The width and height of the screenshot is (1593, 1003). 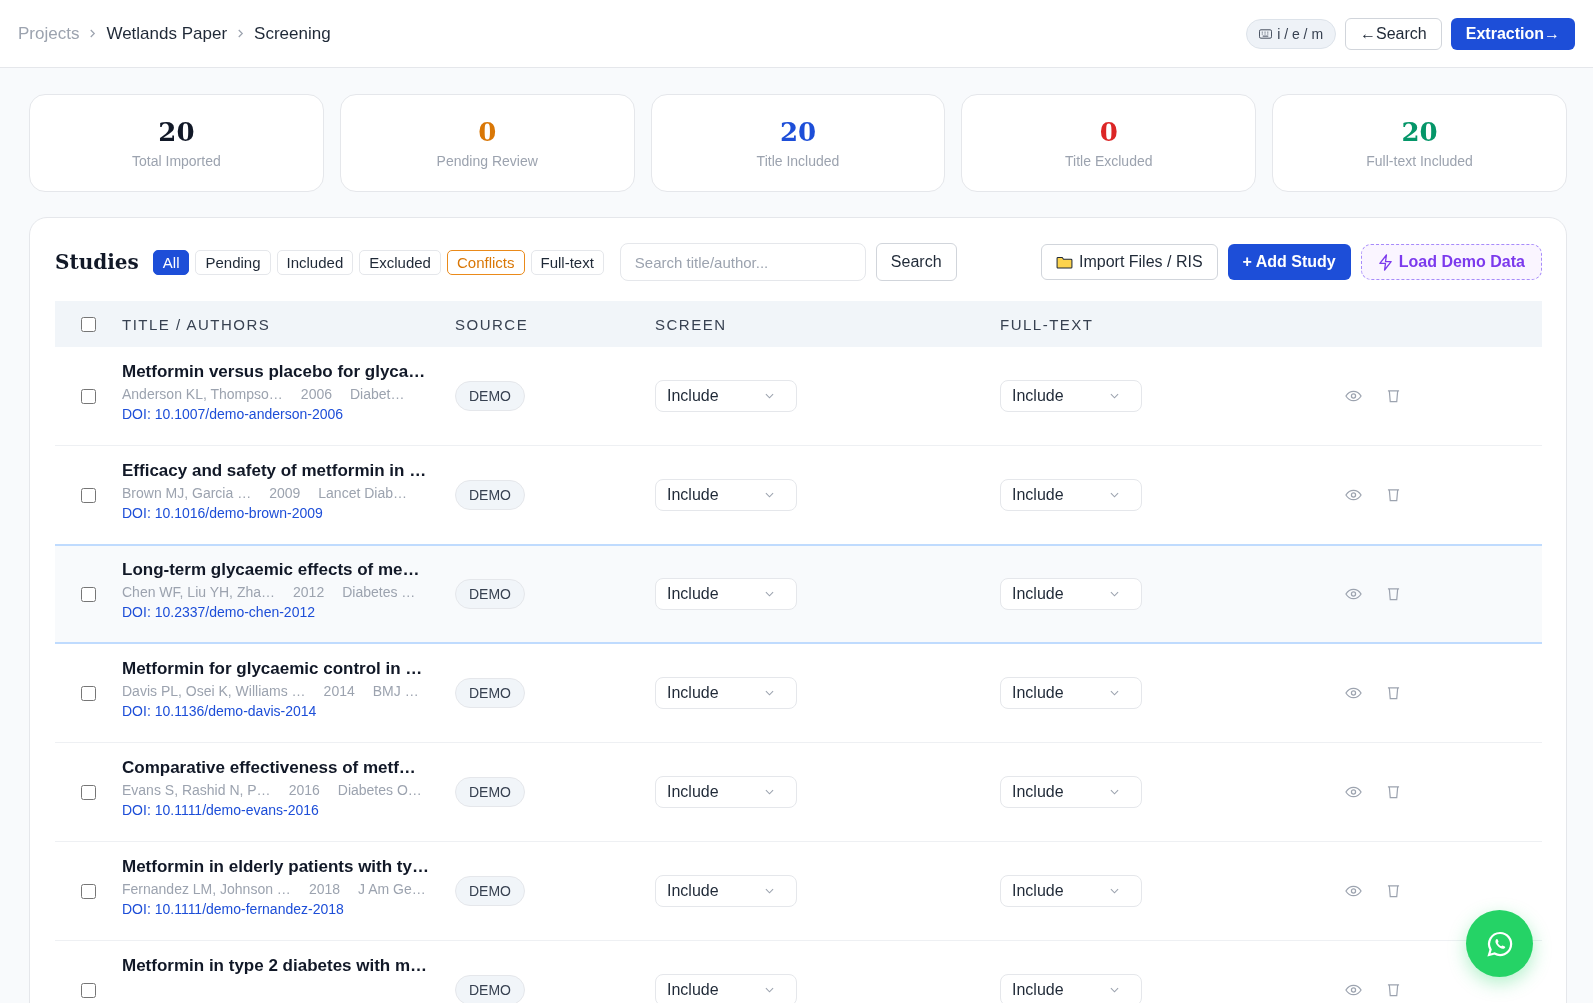 I want to click on lightning-icon, so click(x=1385, y=262).